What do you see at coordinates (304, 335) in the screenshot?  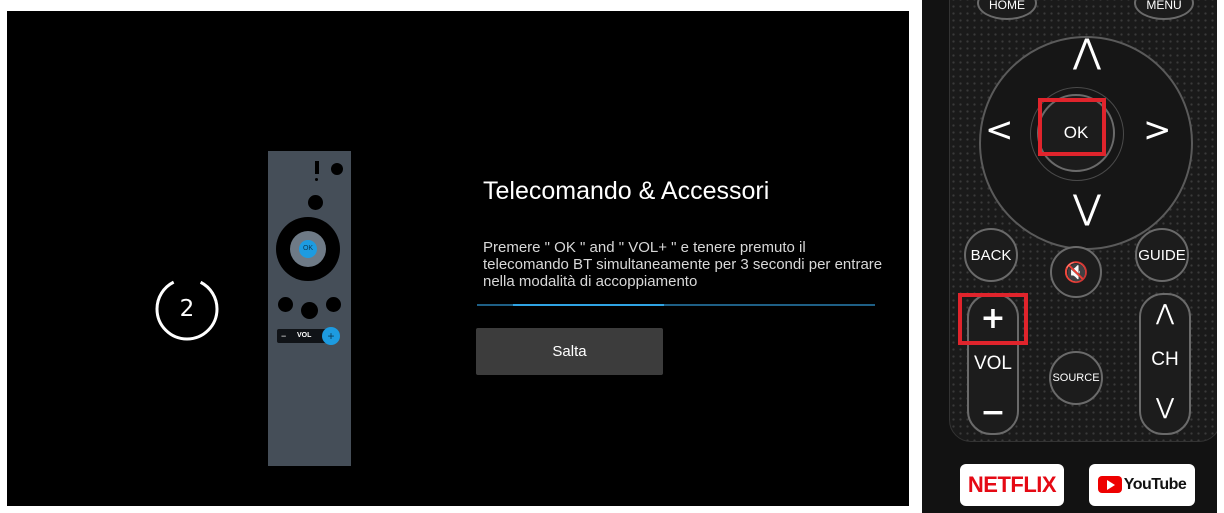 I see `mini-vol-label: VOL` at bounding box center [304, 335].